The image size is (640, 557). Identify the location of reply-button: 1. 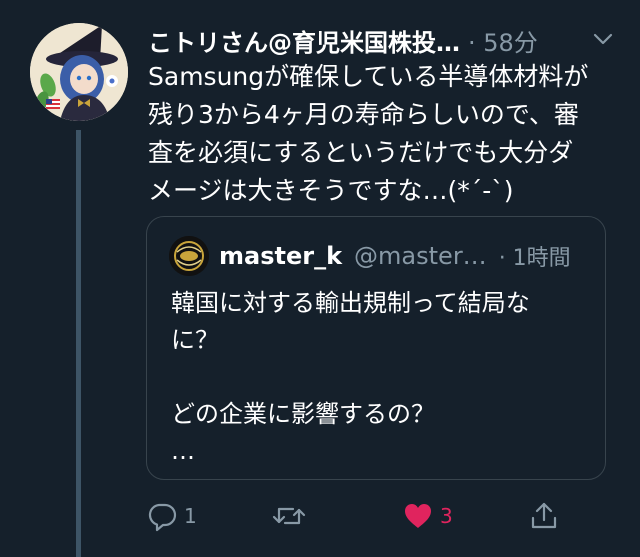
(171, 516).